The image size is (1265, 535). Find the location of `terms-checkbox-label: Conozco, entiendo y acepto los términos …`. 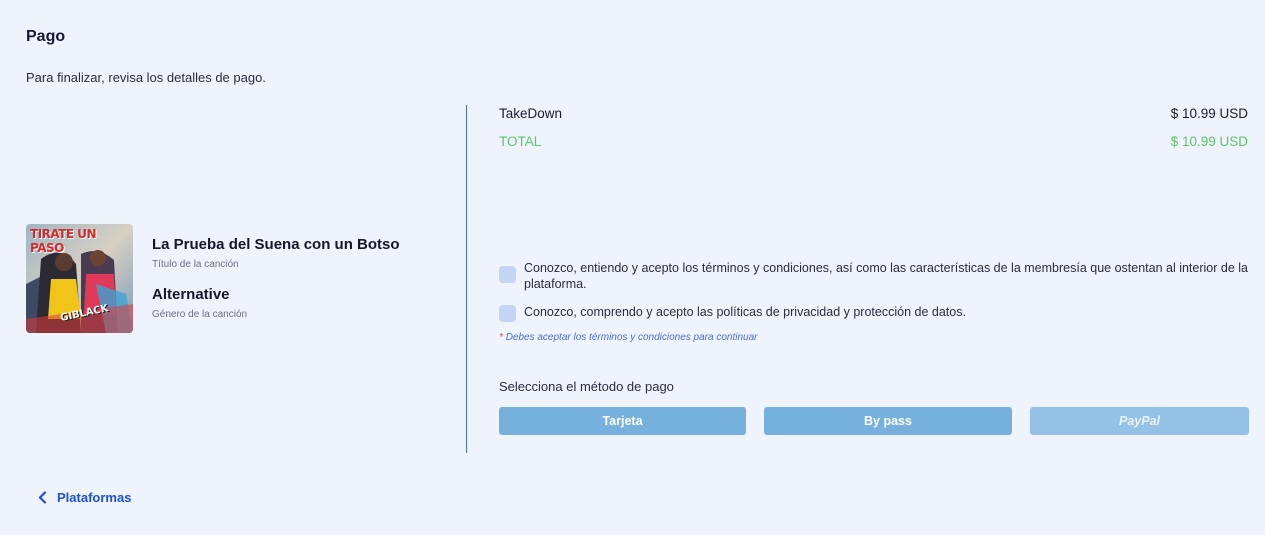

terms-checkbox-label: Conozco, entiendo y acepto los términos … is located at coordinates (886, 276).